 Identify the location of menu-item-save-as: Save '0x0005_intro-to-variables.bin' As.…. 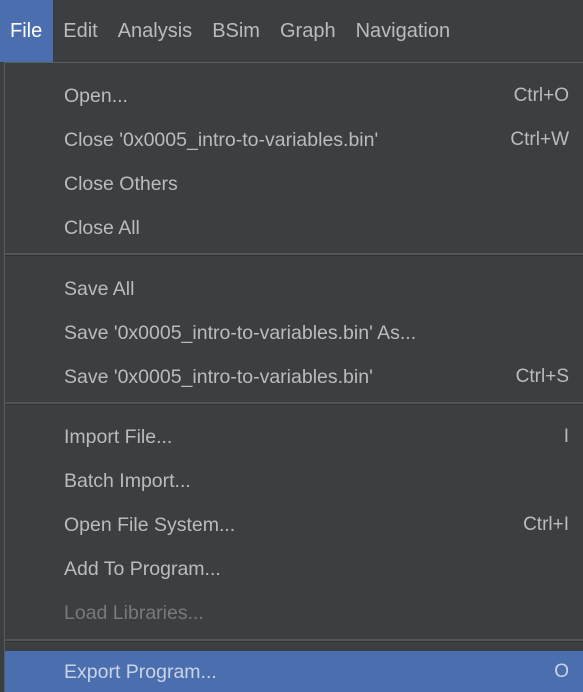
(294, 333).